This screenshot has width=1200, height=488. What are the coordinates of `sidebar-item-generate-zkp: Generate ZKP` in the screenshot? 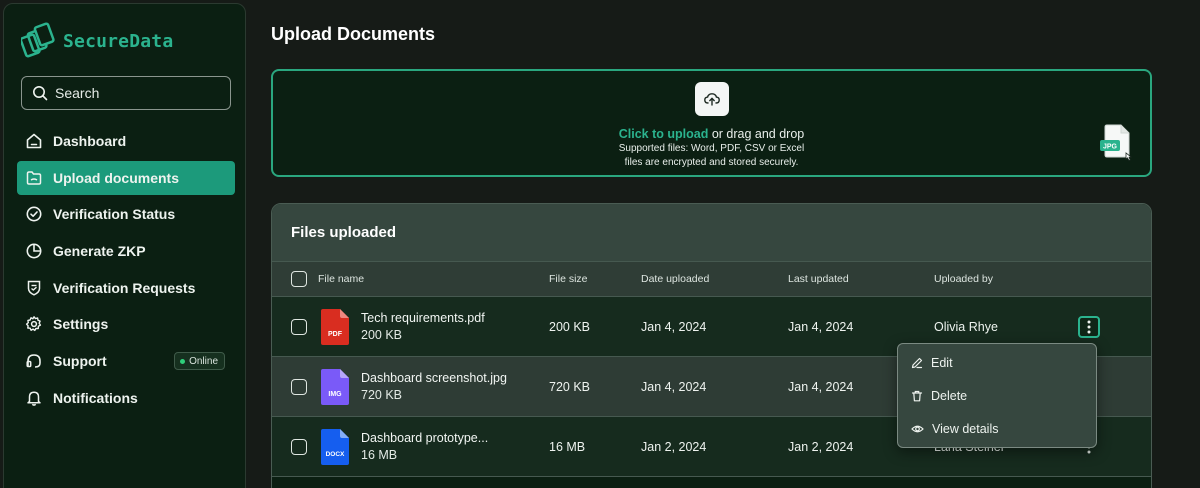 It's located at (126, 251).